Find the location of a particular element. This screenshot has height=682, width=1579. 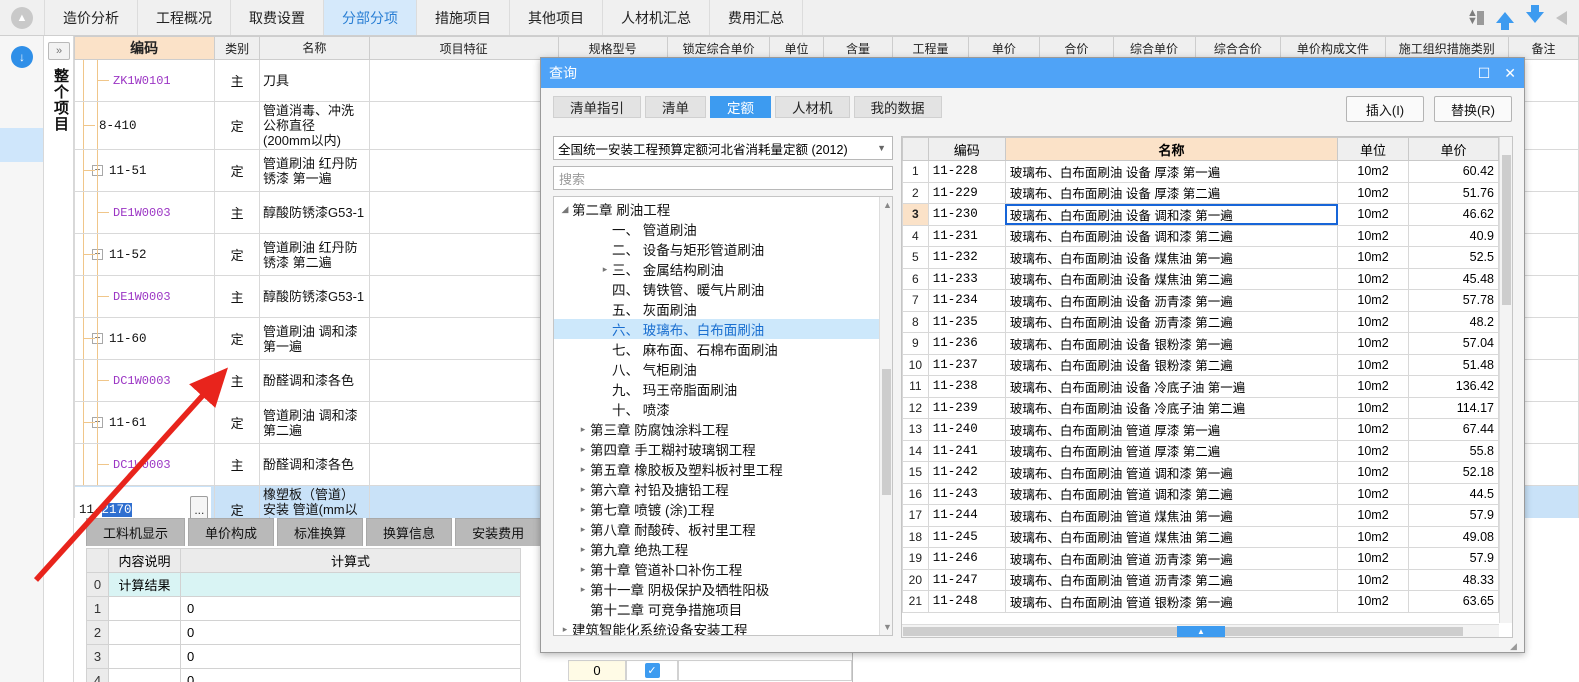

ribbon-tab-1: 工程概况 is located at coordinates (184, 17).